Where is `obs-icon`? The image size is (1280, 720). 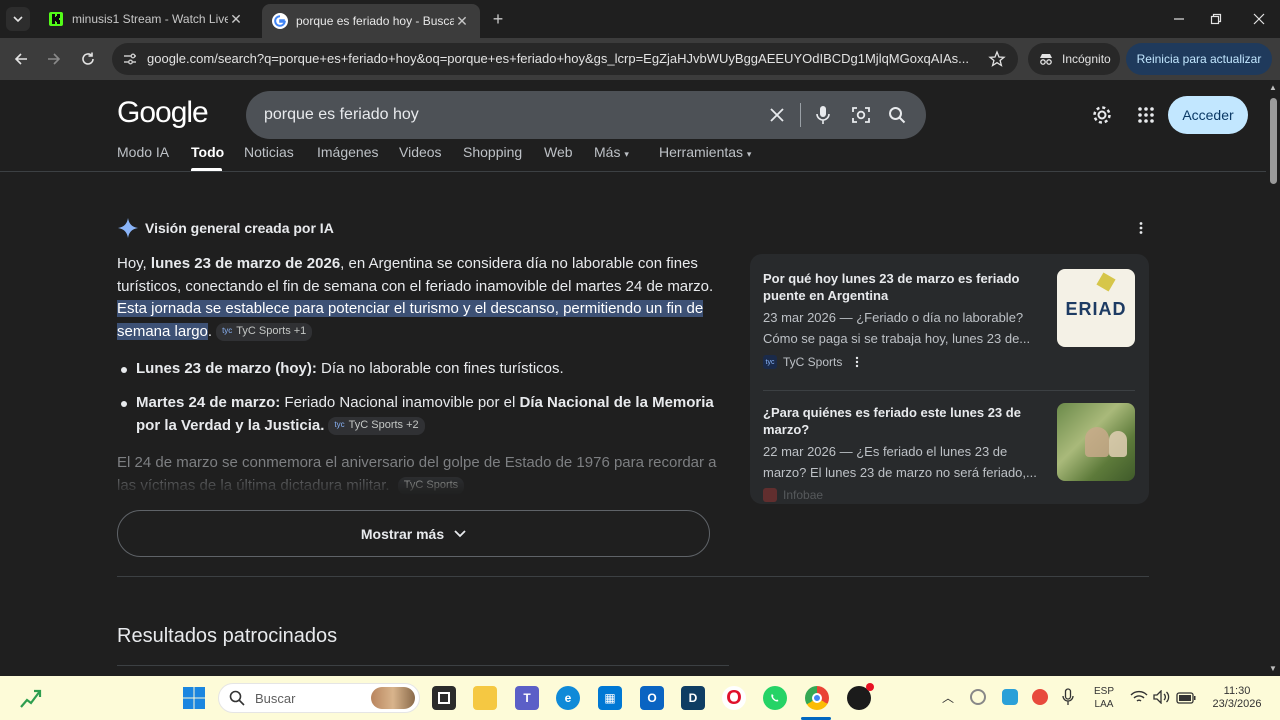
obs-icon is located at coordinates (860, 696).